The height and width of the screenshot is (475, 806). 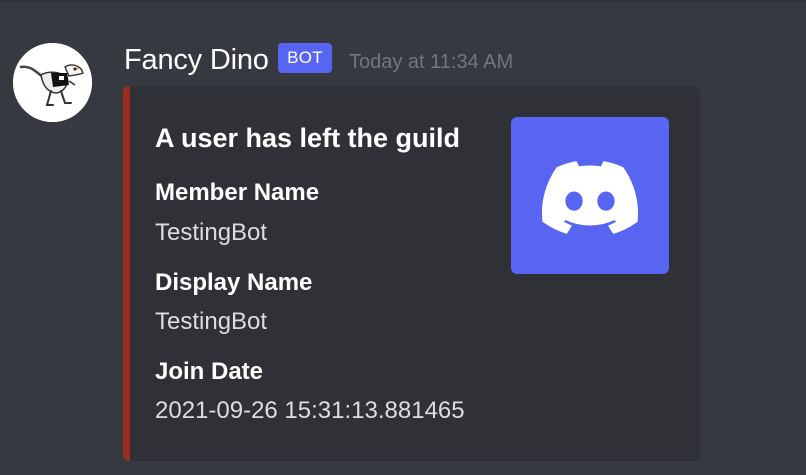 What do you see at coordinates (211, 232) in the screenshot?
I see `field-member-name-value: TestingBot` at bounding box center [211, 232].